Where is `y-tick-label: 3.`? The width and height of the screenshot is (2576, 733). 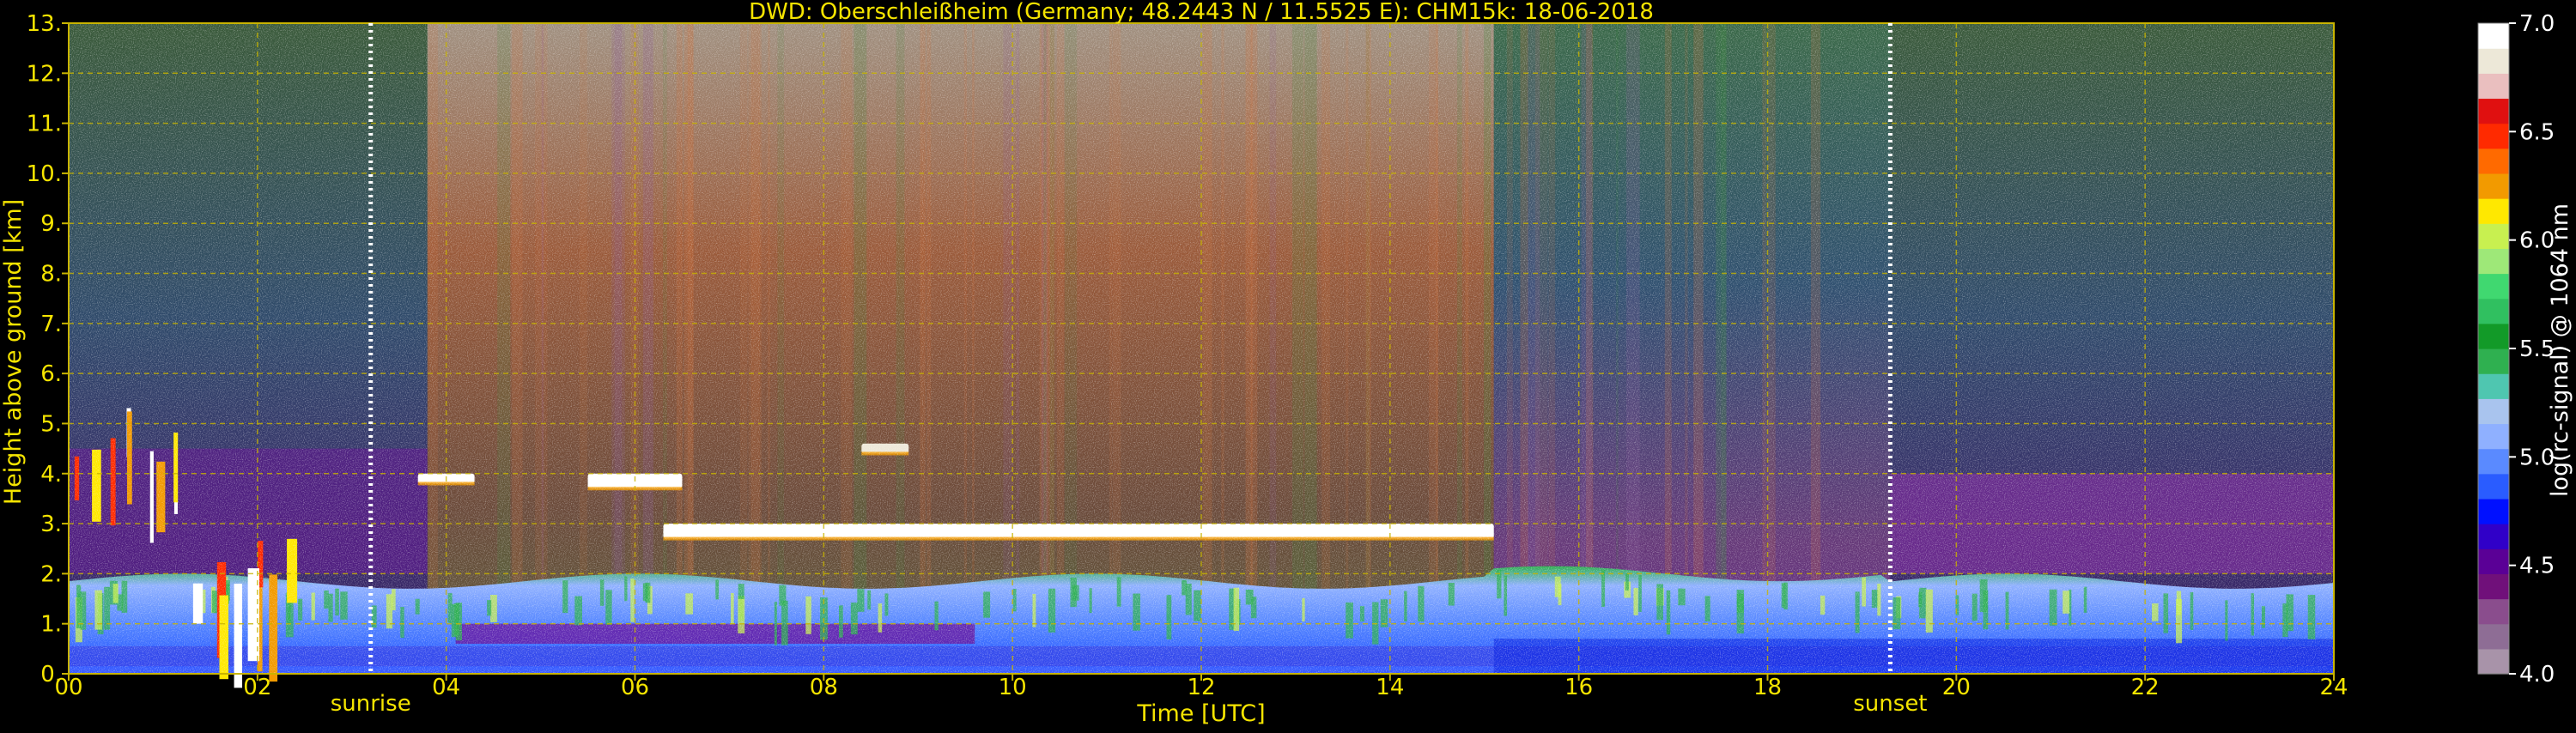
y-tick-label: 3. is located at coordinates (51, 524).